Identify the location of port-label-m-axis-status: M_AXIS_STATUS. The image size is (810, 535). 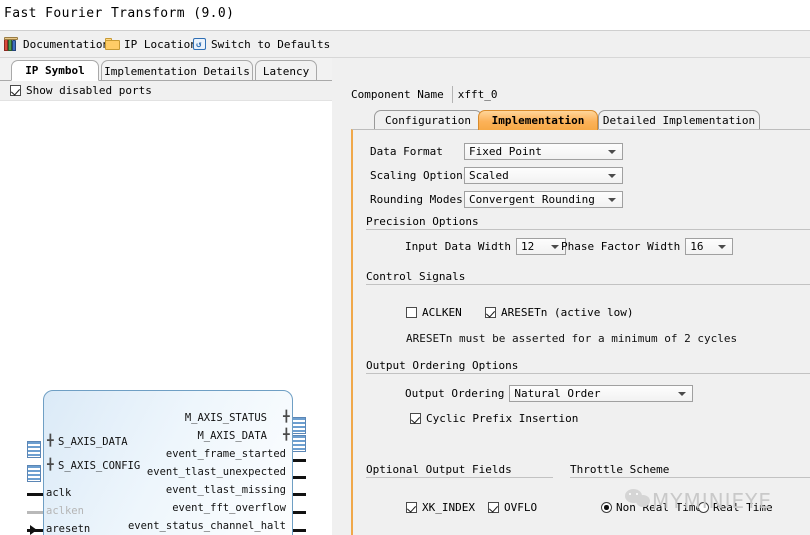
(225, 418).